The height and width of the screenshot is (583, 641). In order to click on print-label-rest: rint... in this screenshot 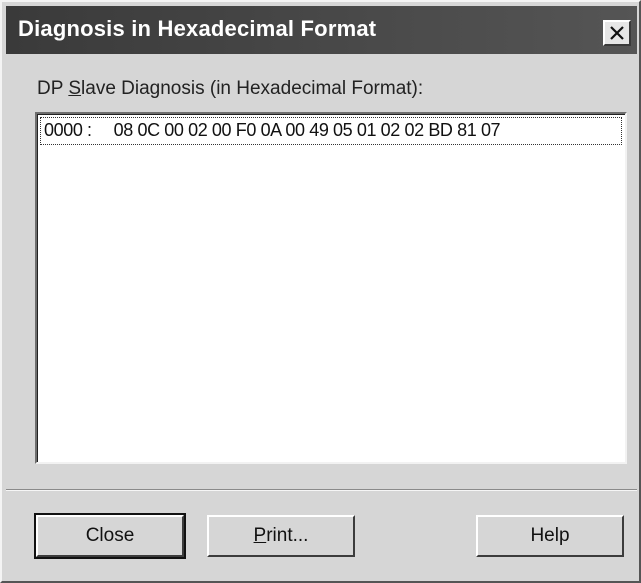, I will do `click(287, 535)`.